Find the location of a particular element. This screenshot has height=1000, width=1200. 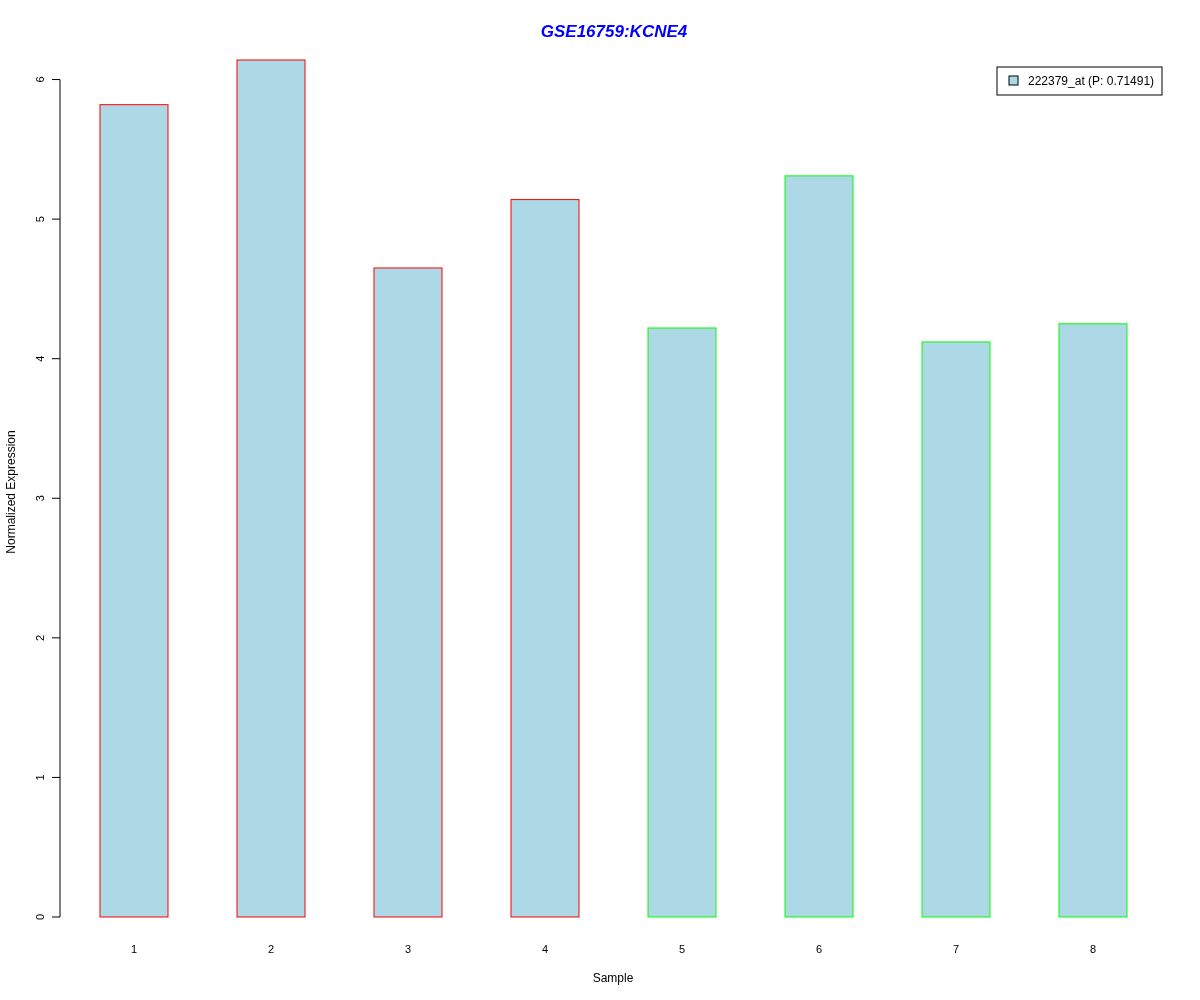

y-tick-label: 0 is located at coordinates (40, 917).